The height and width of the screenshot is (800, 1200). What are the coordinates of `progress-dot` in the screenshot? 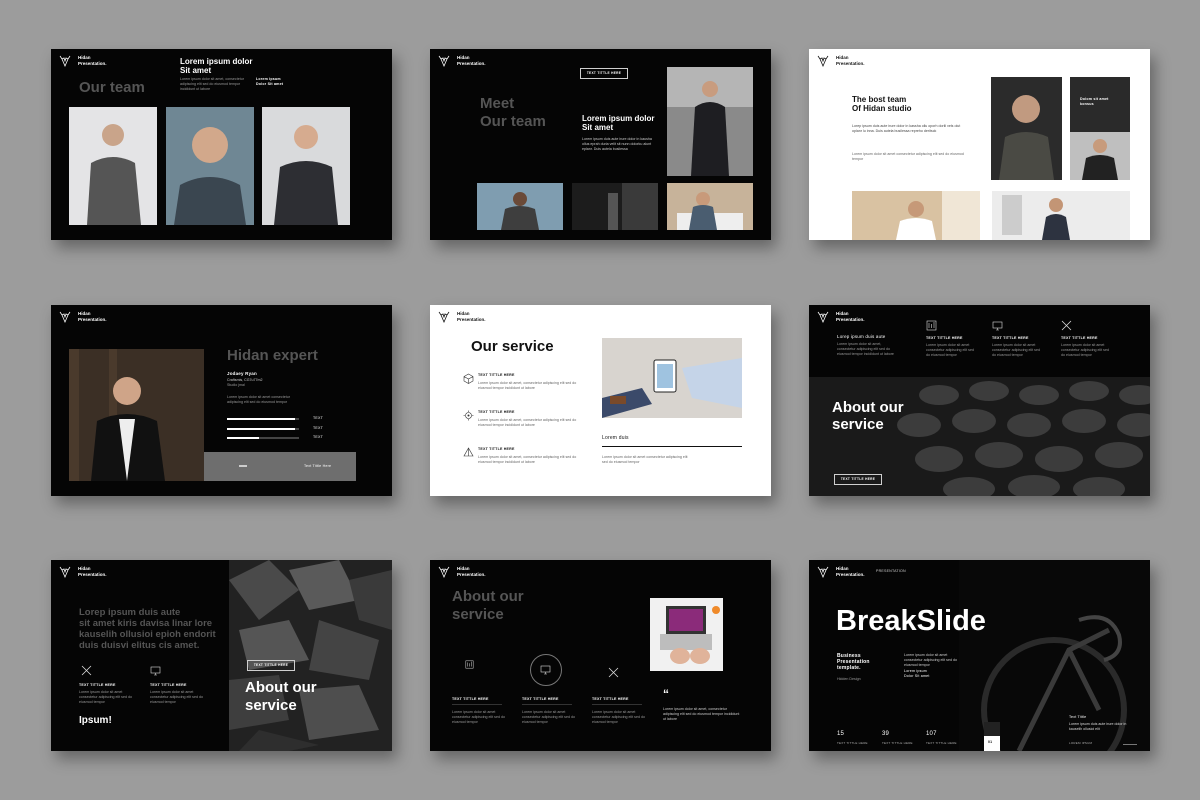 It's located at (243, 466).